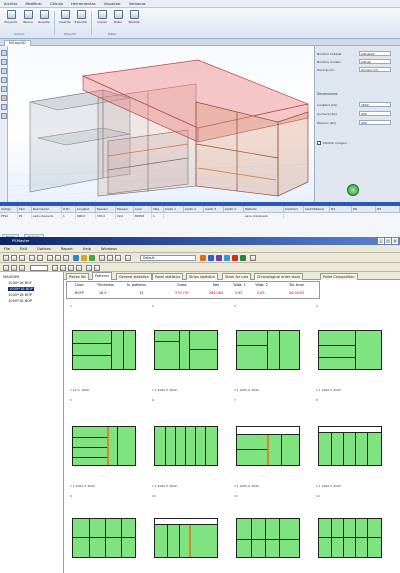 The image size is (400, 573). I want to click on tab-chronological-order-stock: Chronological order stock, so click(279, 276).